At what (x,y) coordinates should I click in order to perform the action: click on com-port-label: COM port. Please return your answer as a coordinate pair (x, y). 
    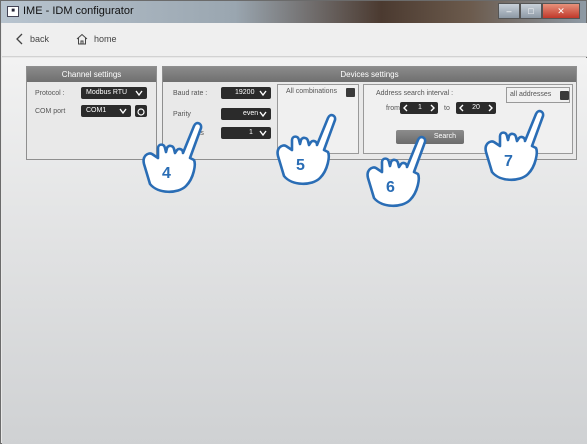
    Looking at the image, I should click on (50, 111).